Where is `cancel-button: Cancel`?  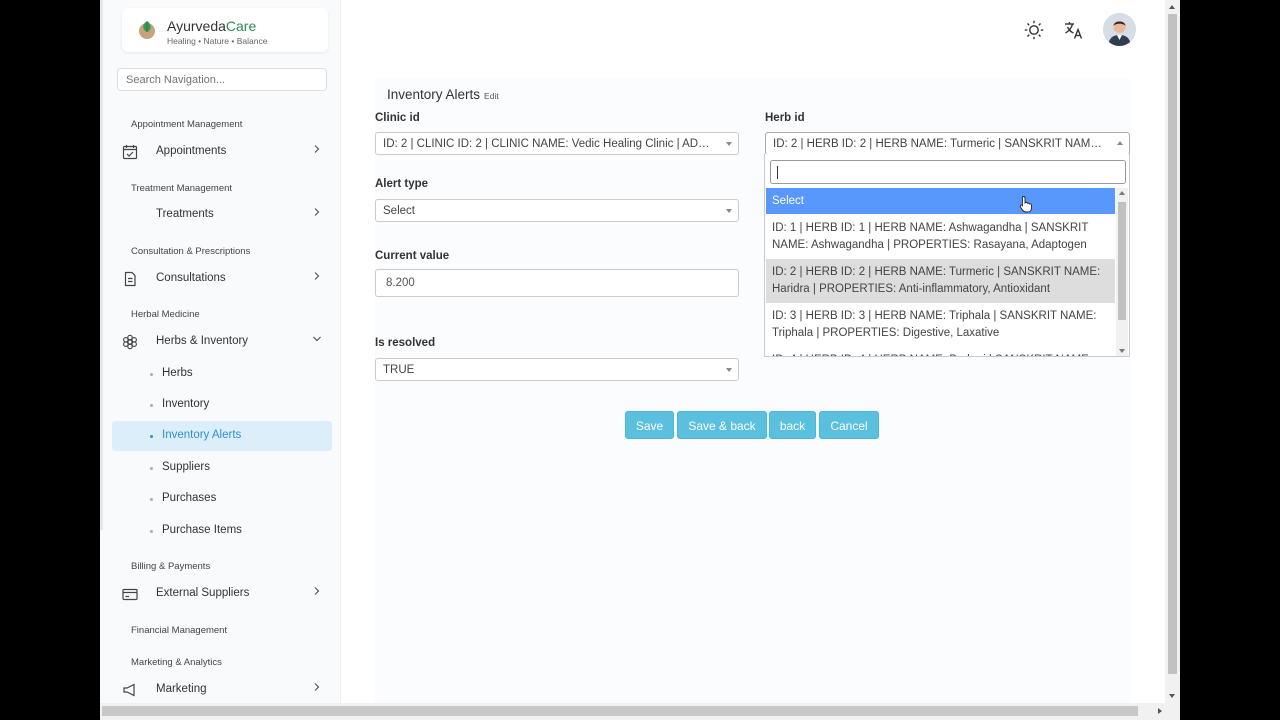 cancel-button: Cancel is located at coordinates (849, 425).